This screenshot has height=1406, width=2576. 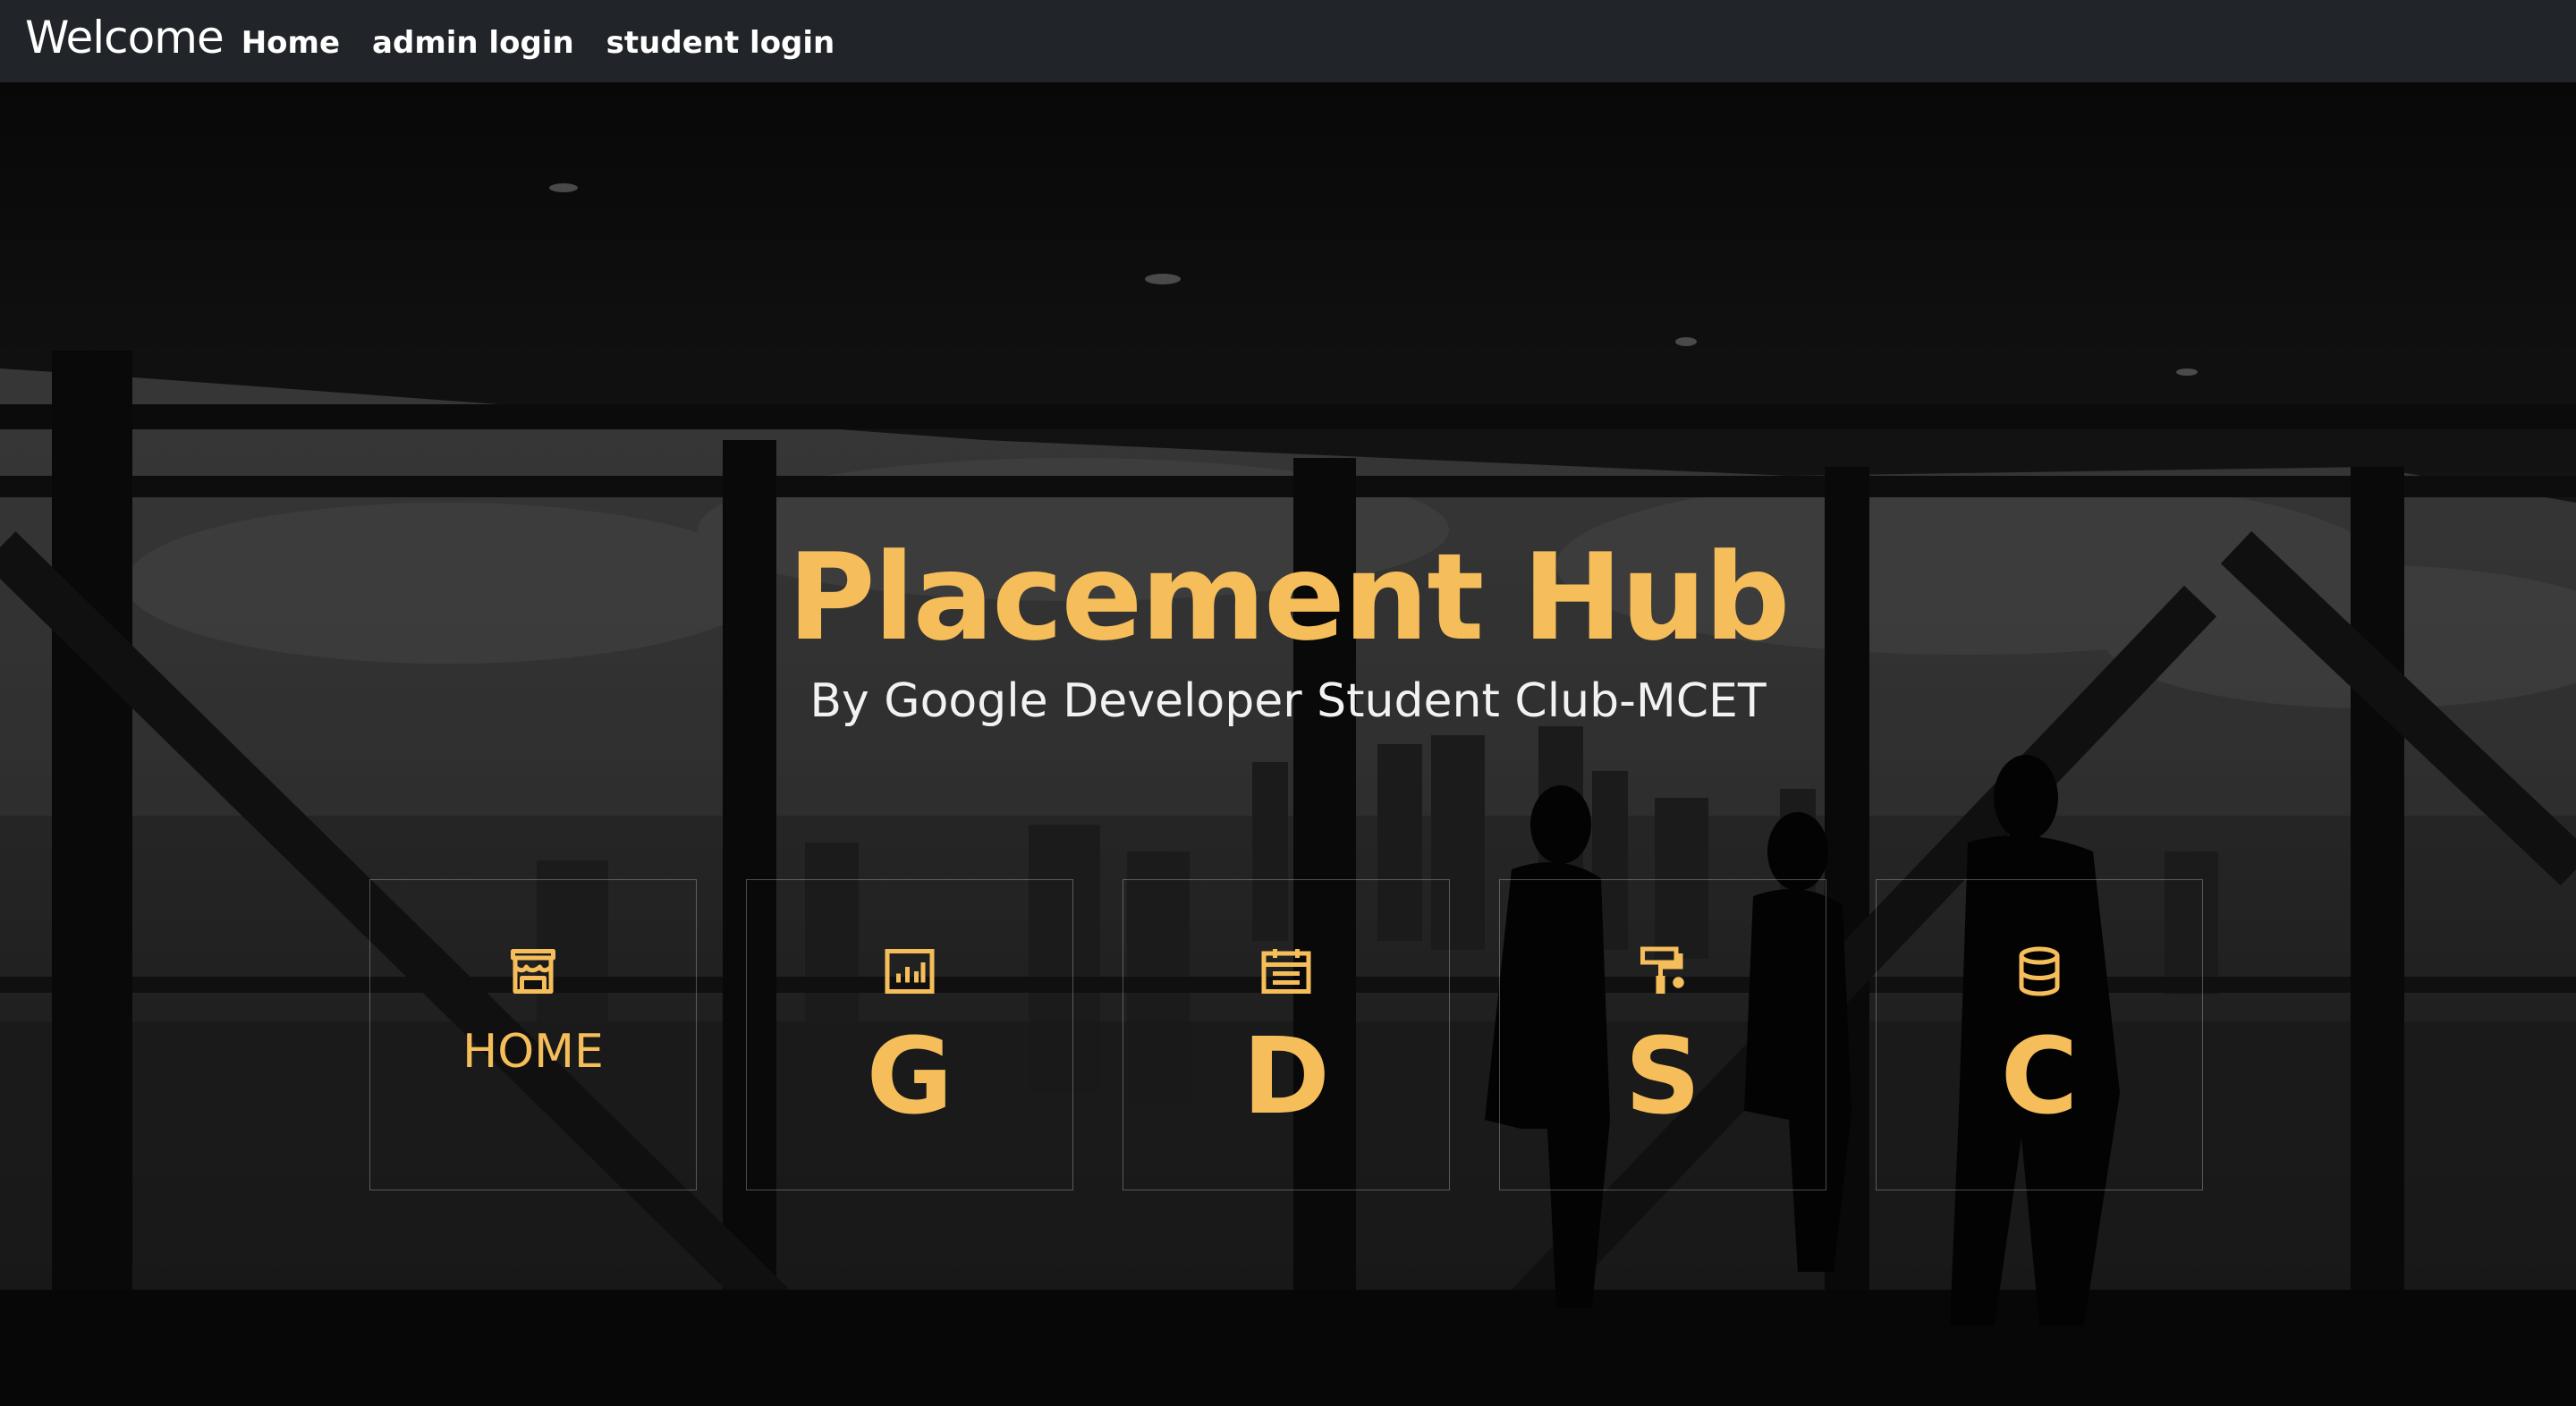 What do you see at coordinates (533, 1052) in the screenshot?
I see `card-label: HOME` at bounding box center [533, 1052].